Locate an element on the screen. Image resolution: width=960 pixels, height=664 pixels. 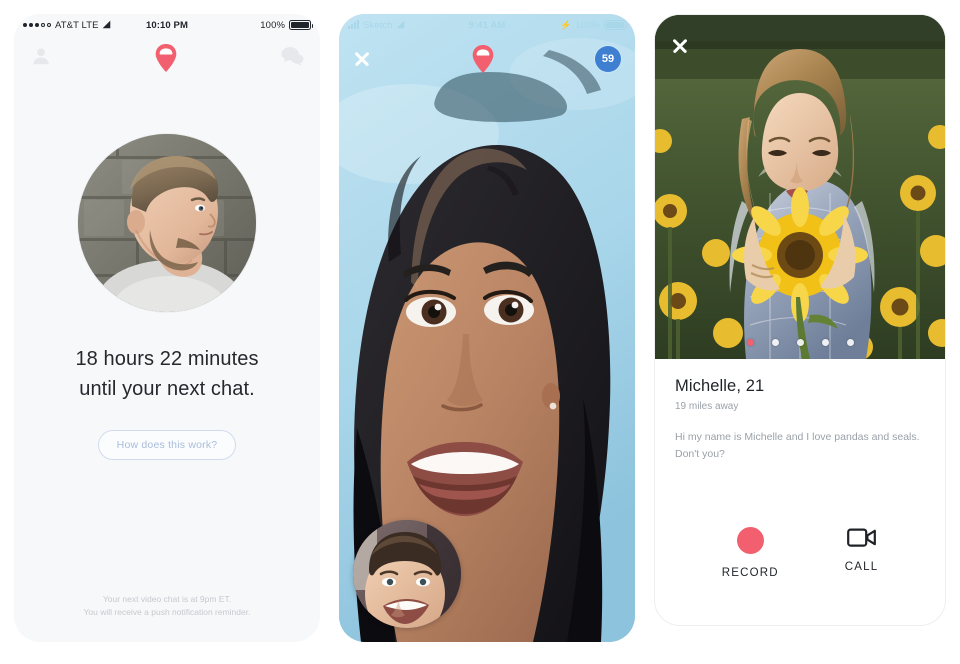
top-navigation-bar is located at coordinates (167, 58).